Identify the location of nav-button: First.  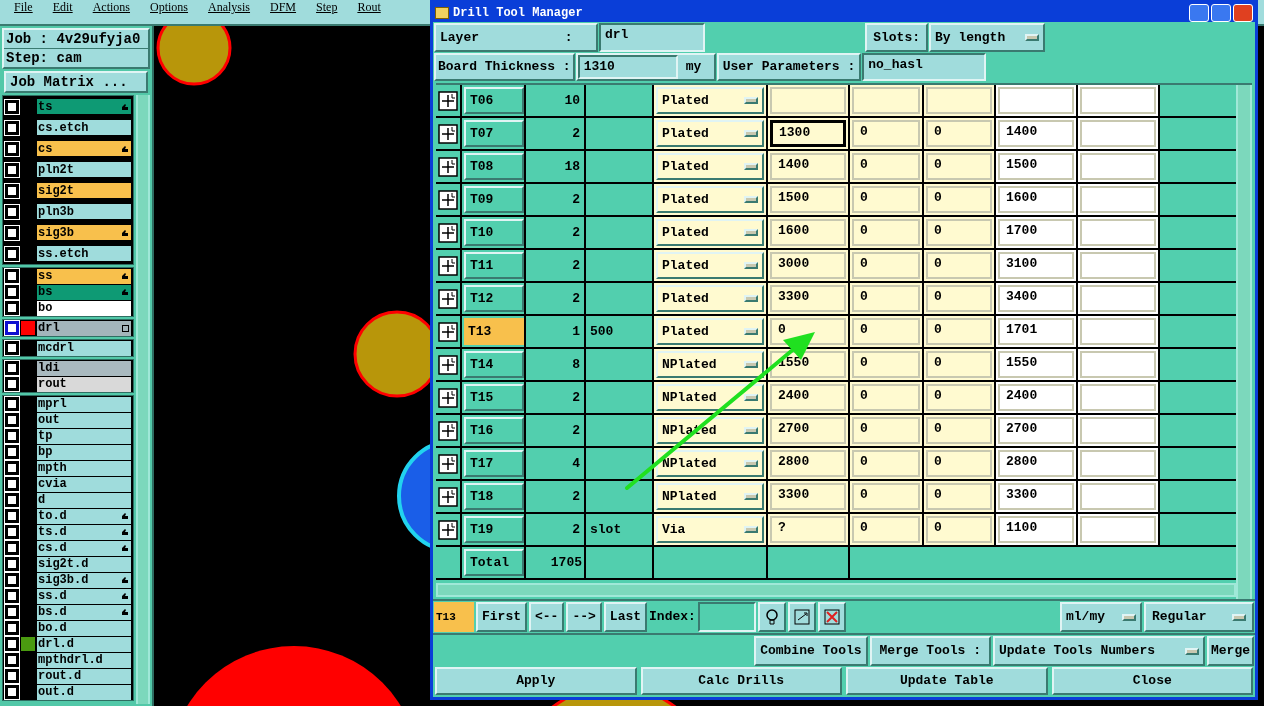
(501, 617).